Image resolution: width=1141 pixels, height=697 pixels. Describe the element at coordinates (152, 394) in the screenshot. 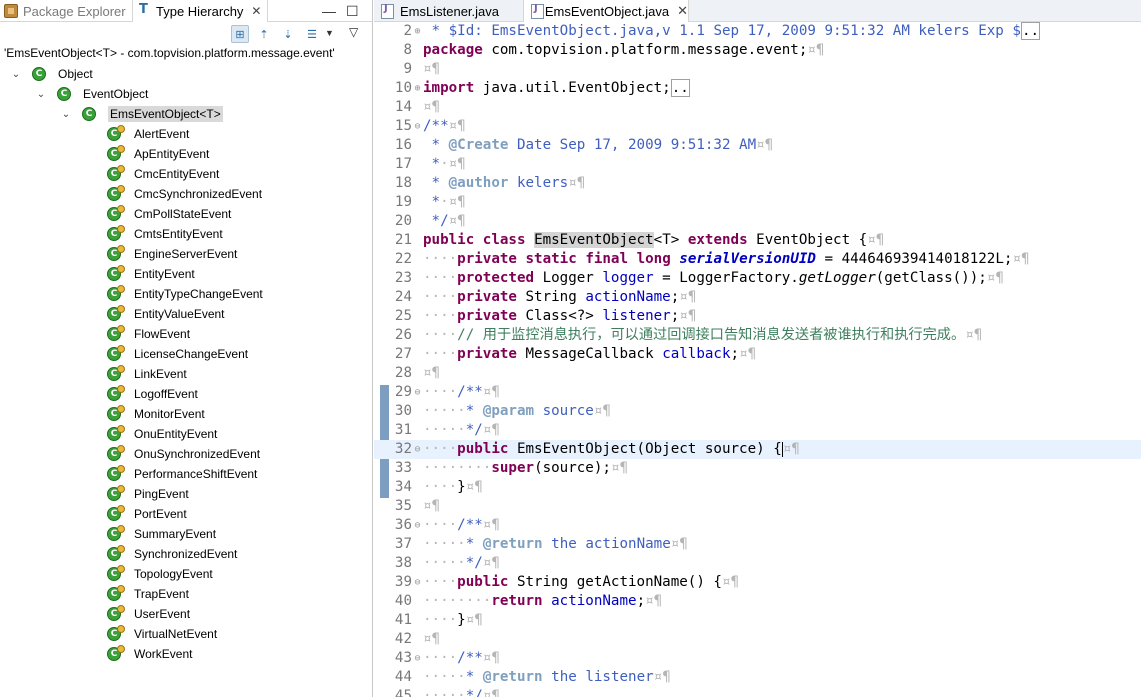

I see `tree-node: C LogoffEvent` at that location.